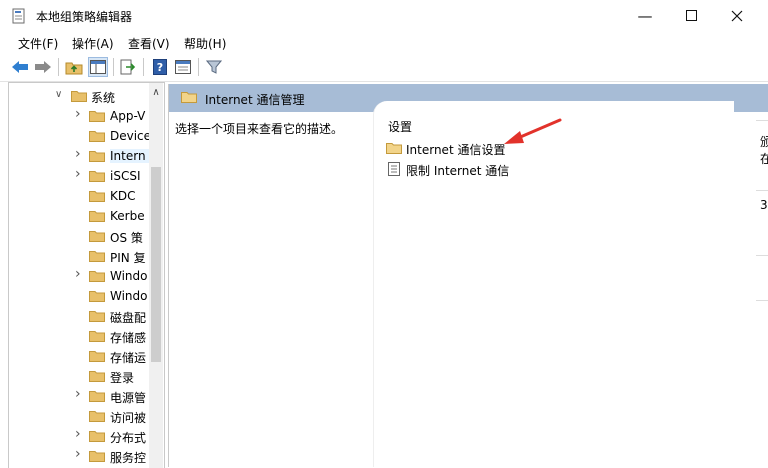 The image size is (768, 468). I want to click on help-icon: ?, so click(160, 67).